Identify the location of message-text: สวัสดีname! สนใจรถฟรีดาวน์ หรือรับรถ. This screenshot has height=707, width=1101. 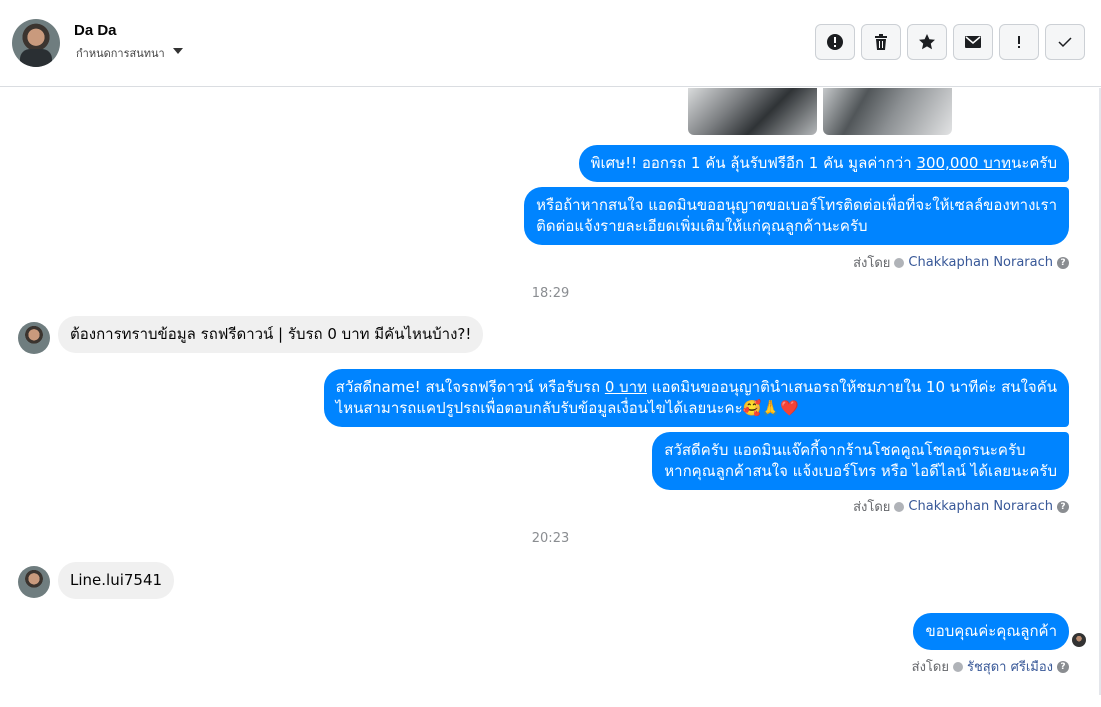
(470, 387).